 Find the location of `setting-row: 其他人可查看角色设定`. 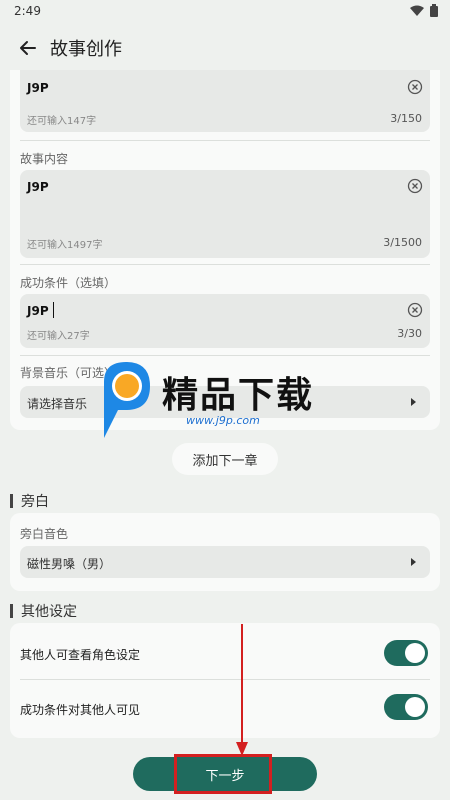

setting-row: 其他人可查看角色设定 is located at coordinates (225, 651).